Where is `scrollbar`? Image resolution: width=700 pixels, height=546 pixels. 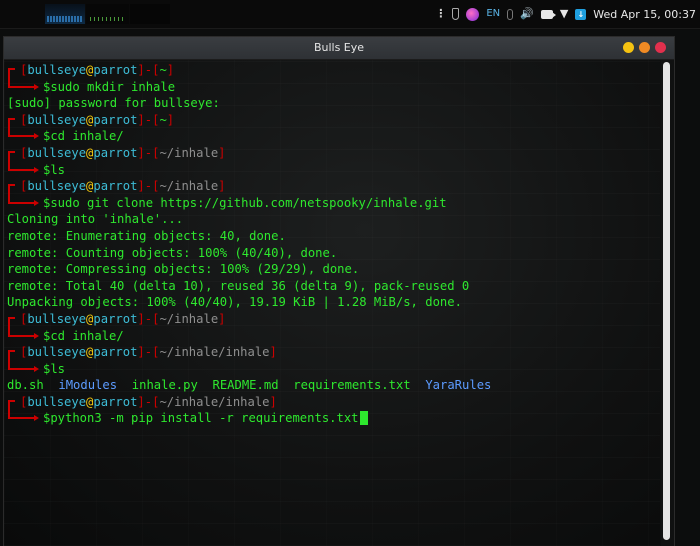 scrollbar is located at coordinates (667, 303).